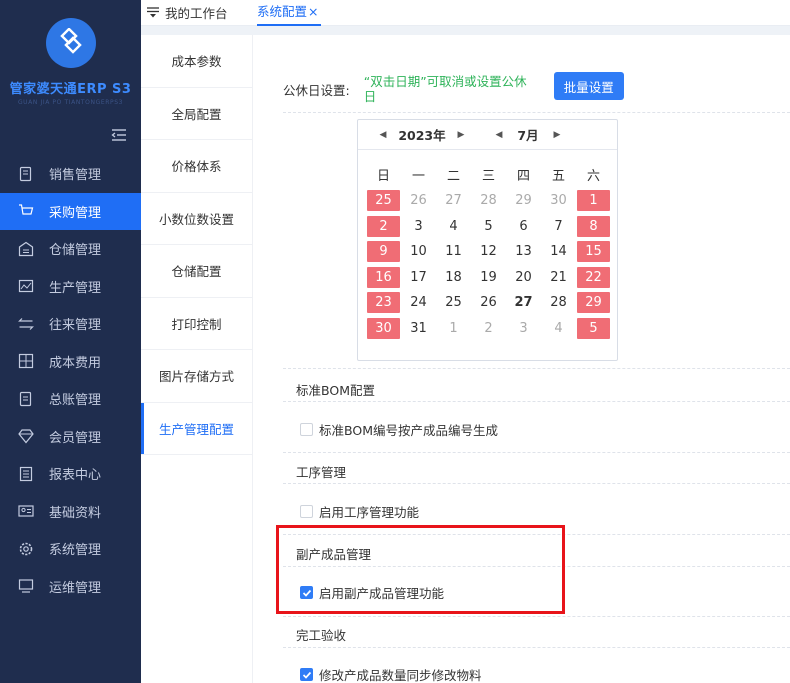 This screenshot has height=683, width=790. I want to click on calendar-day-holiday: 29, so click(593, 303).